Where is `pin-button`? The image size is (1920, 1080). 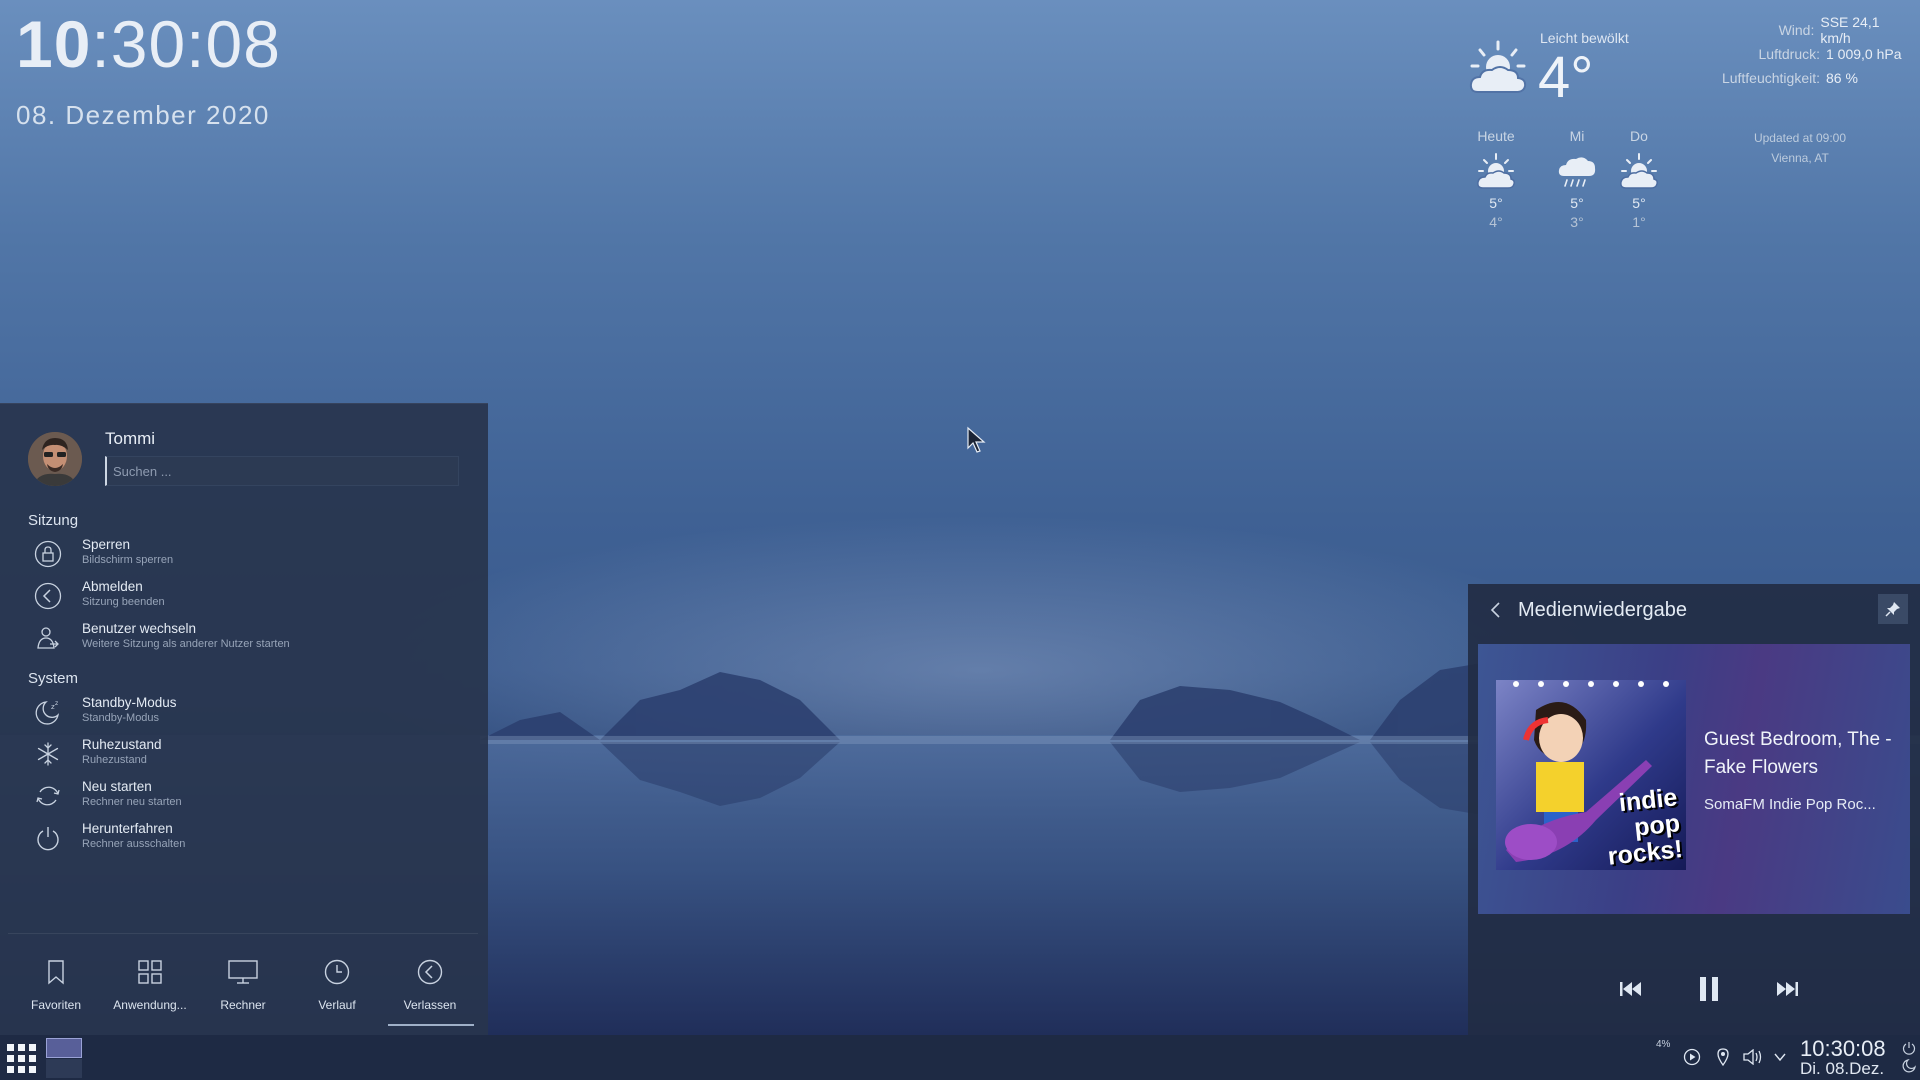
pin-button is located at coordinates (1893, 609).